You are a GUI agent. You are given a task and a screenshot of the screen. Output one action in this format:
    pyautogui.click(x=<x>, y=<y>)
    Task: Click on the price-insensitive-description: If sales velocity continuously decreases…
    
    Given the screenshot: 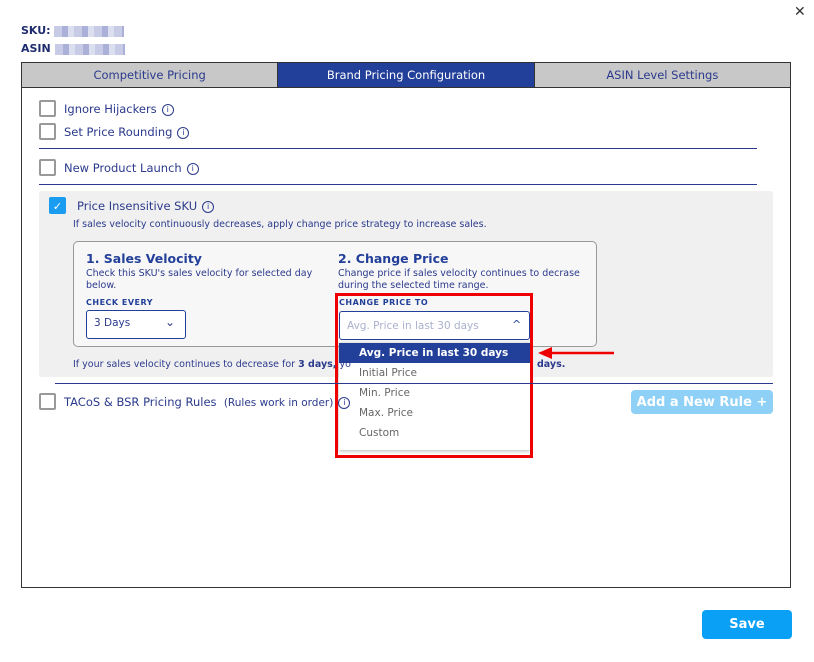 What is the action you would take?
    pyautogui.click(x=280, y=224)
    